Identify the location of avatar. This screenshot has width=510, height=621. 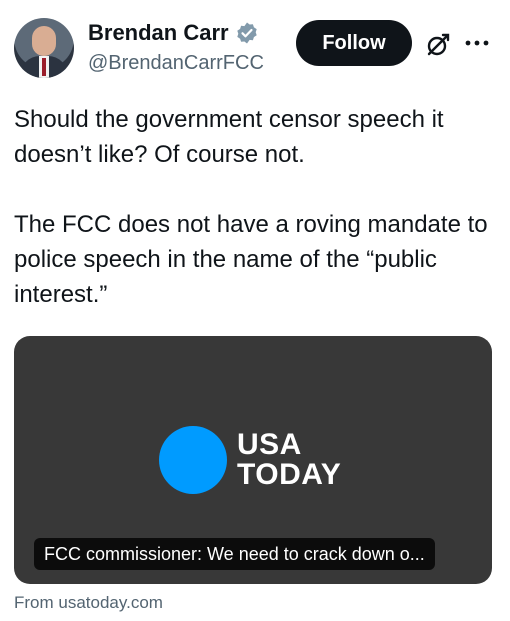
(44, 48).